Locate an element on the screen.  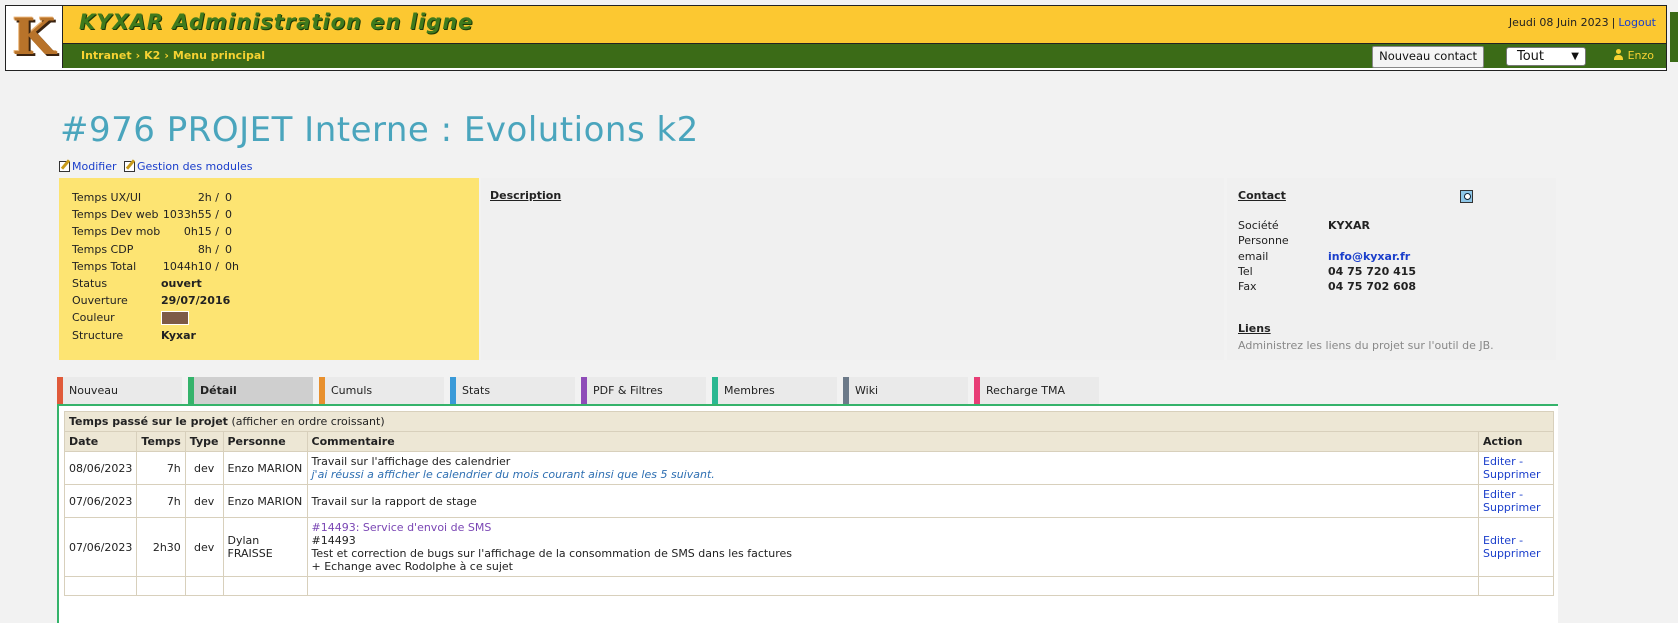
email-link: info@kyxar.fr is located at coordinates (1372, 256).